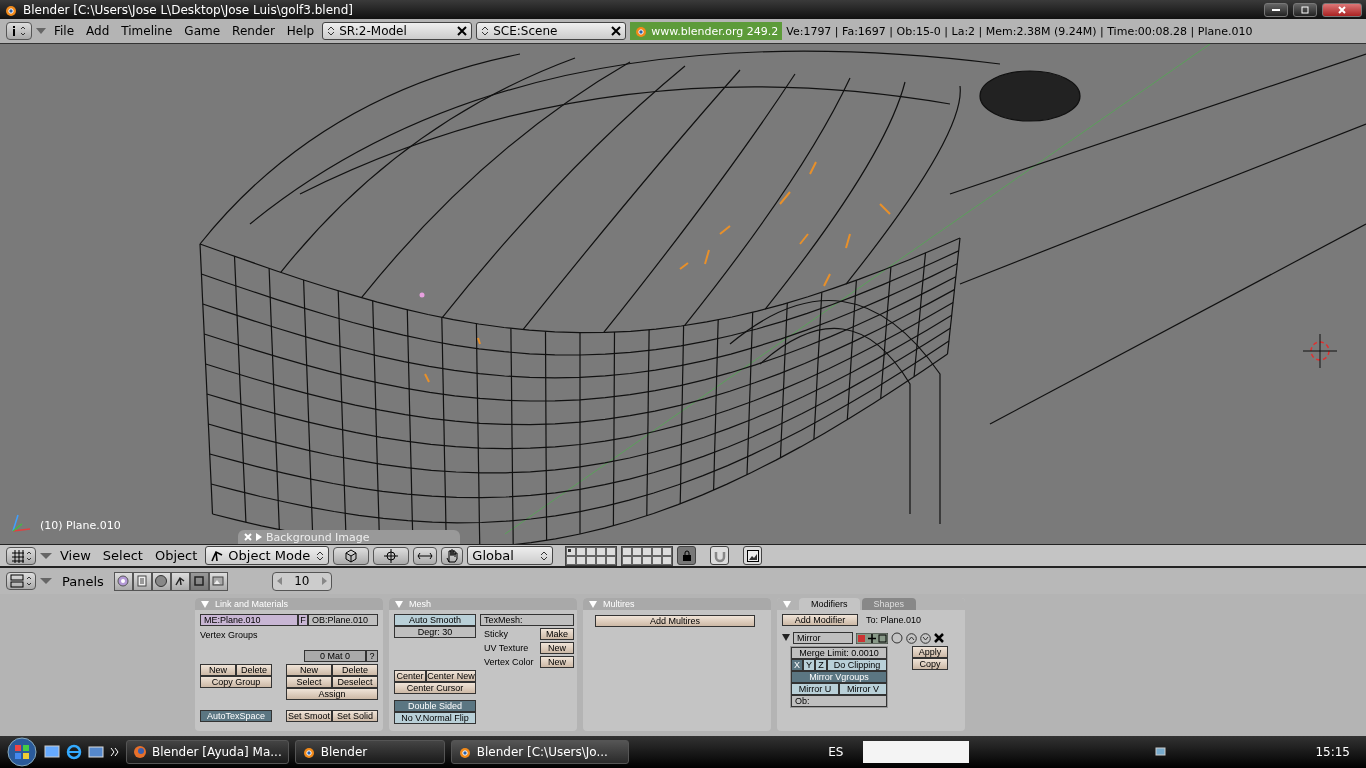 This screenshot has height=768, width=1366. I want to click on menu-item: Object, so click(176, 555).